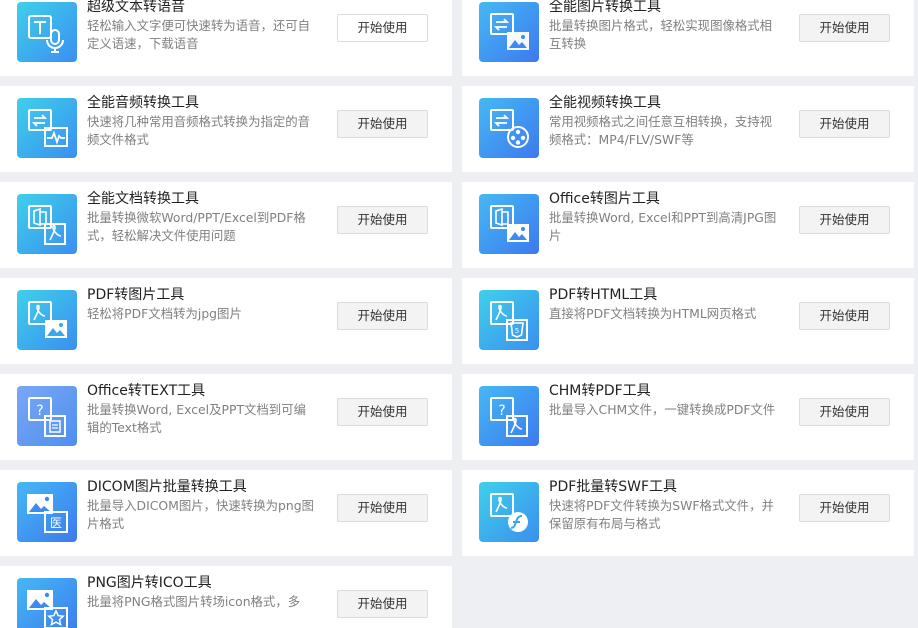 This screenshot has height=628, width=918. Describe the element at coordinates (603, 295) in the screenshot. I see `tool-title: PDF转HTML工具` at that location.